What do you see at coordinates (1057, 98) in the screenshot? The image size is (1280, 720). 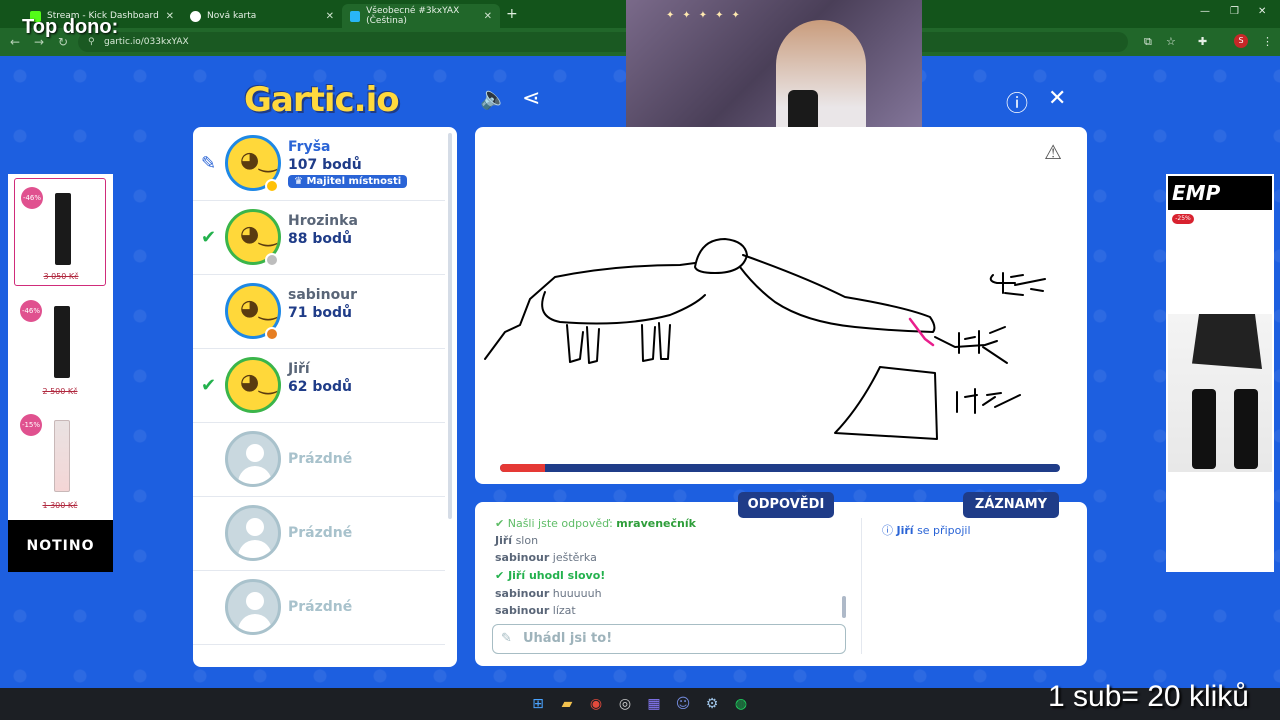 I see `close-icon: ✕` at bounding box center [1057, 98].